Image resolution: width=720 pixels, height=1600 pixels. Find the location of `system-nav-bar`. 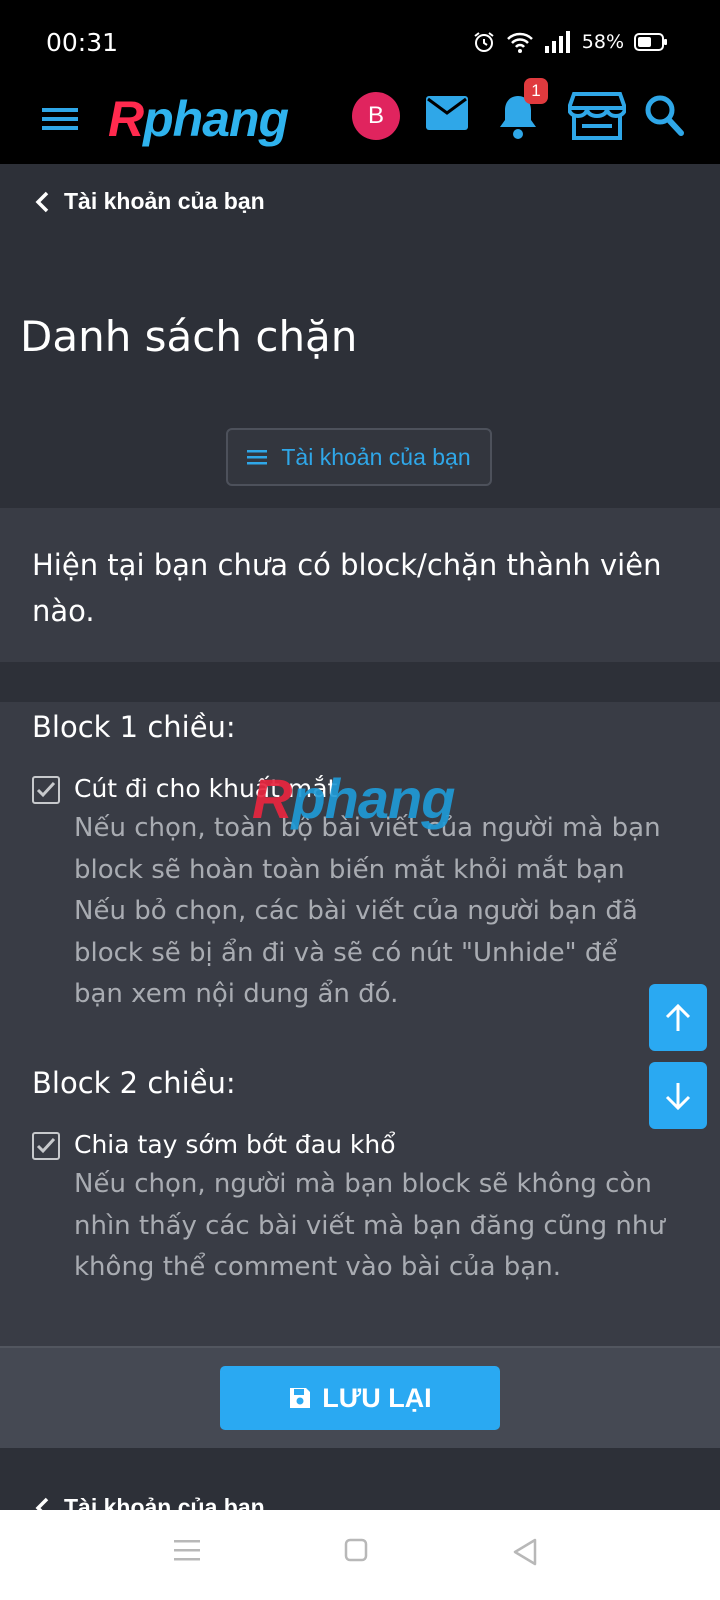

system-nav-bar is located at coordinates (360, 1555).